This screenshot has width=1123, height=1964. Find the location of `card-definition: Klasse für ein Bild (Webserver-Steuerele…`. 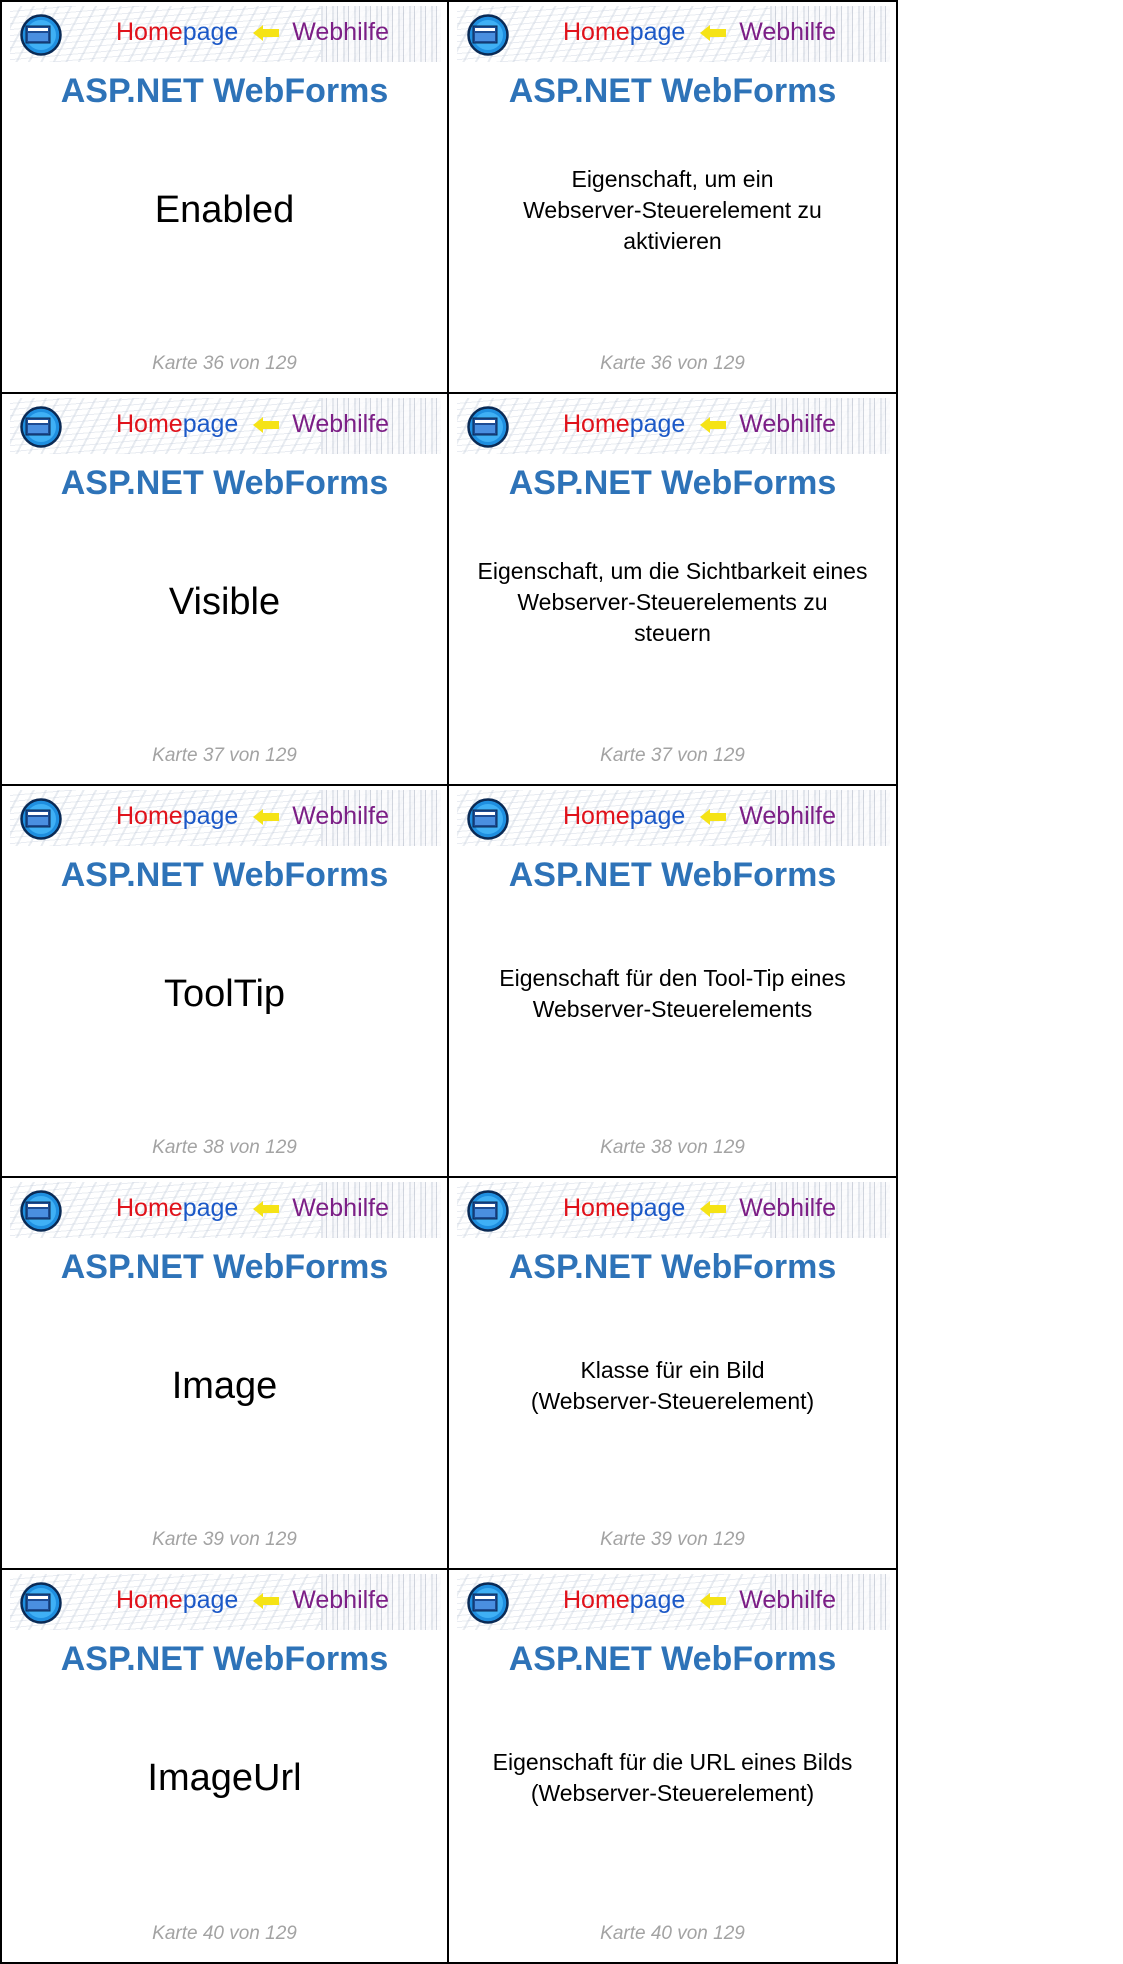

card-definition: Klasse für ein Bild (Webserver-Steuerele… is located at coordinates (672, 1386).